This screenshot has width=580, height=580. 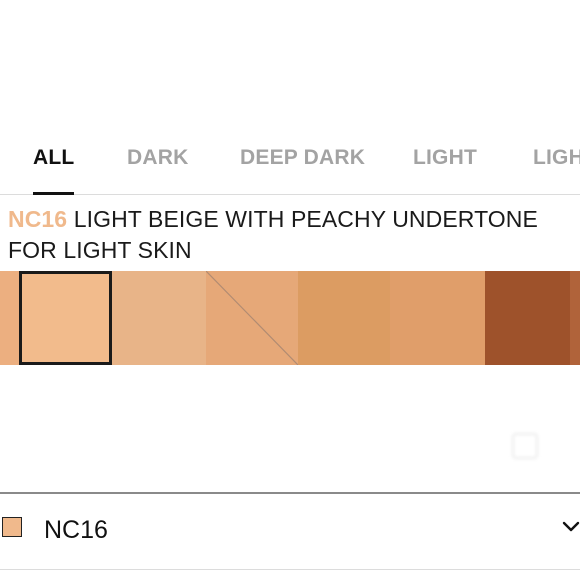 I want to click on shade-tabs: ALL DARK DEEP DARK LIGHT LIGH, so click(x=290, y=166).